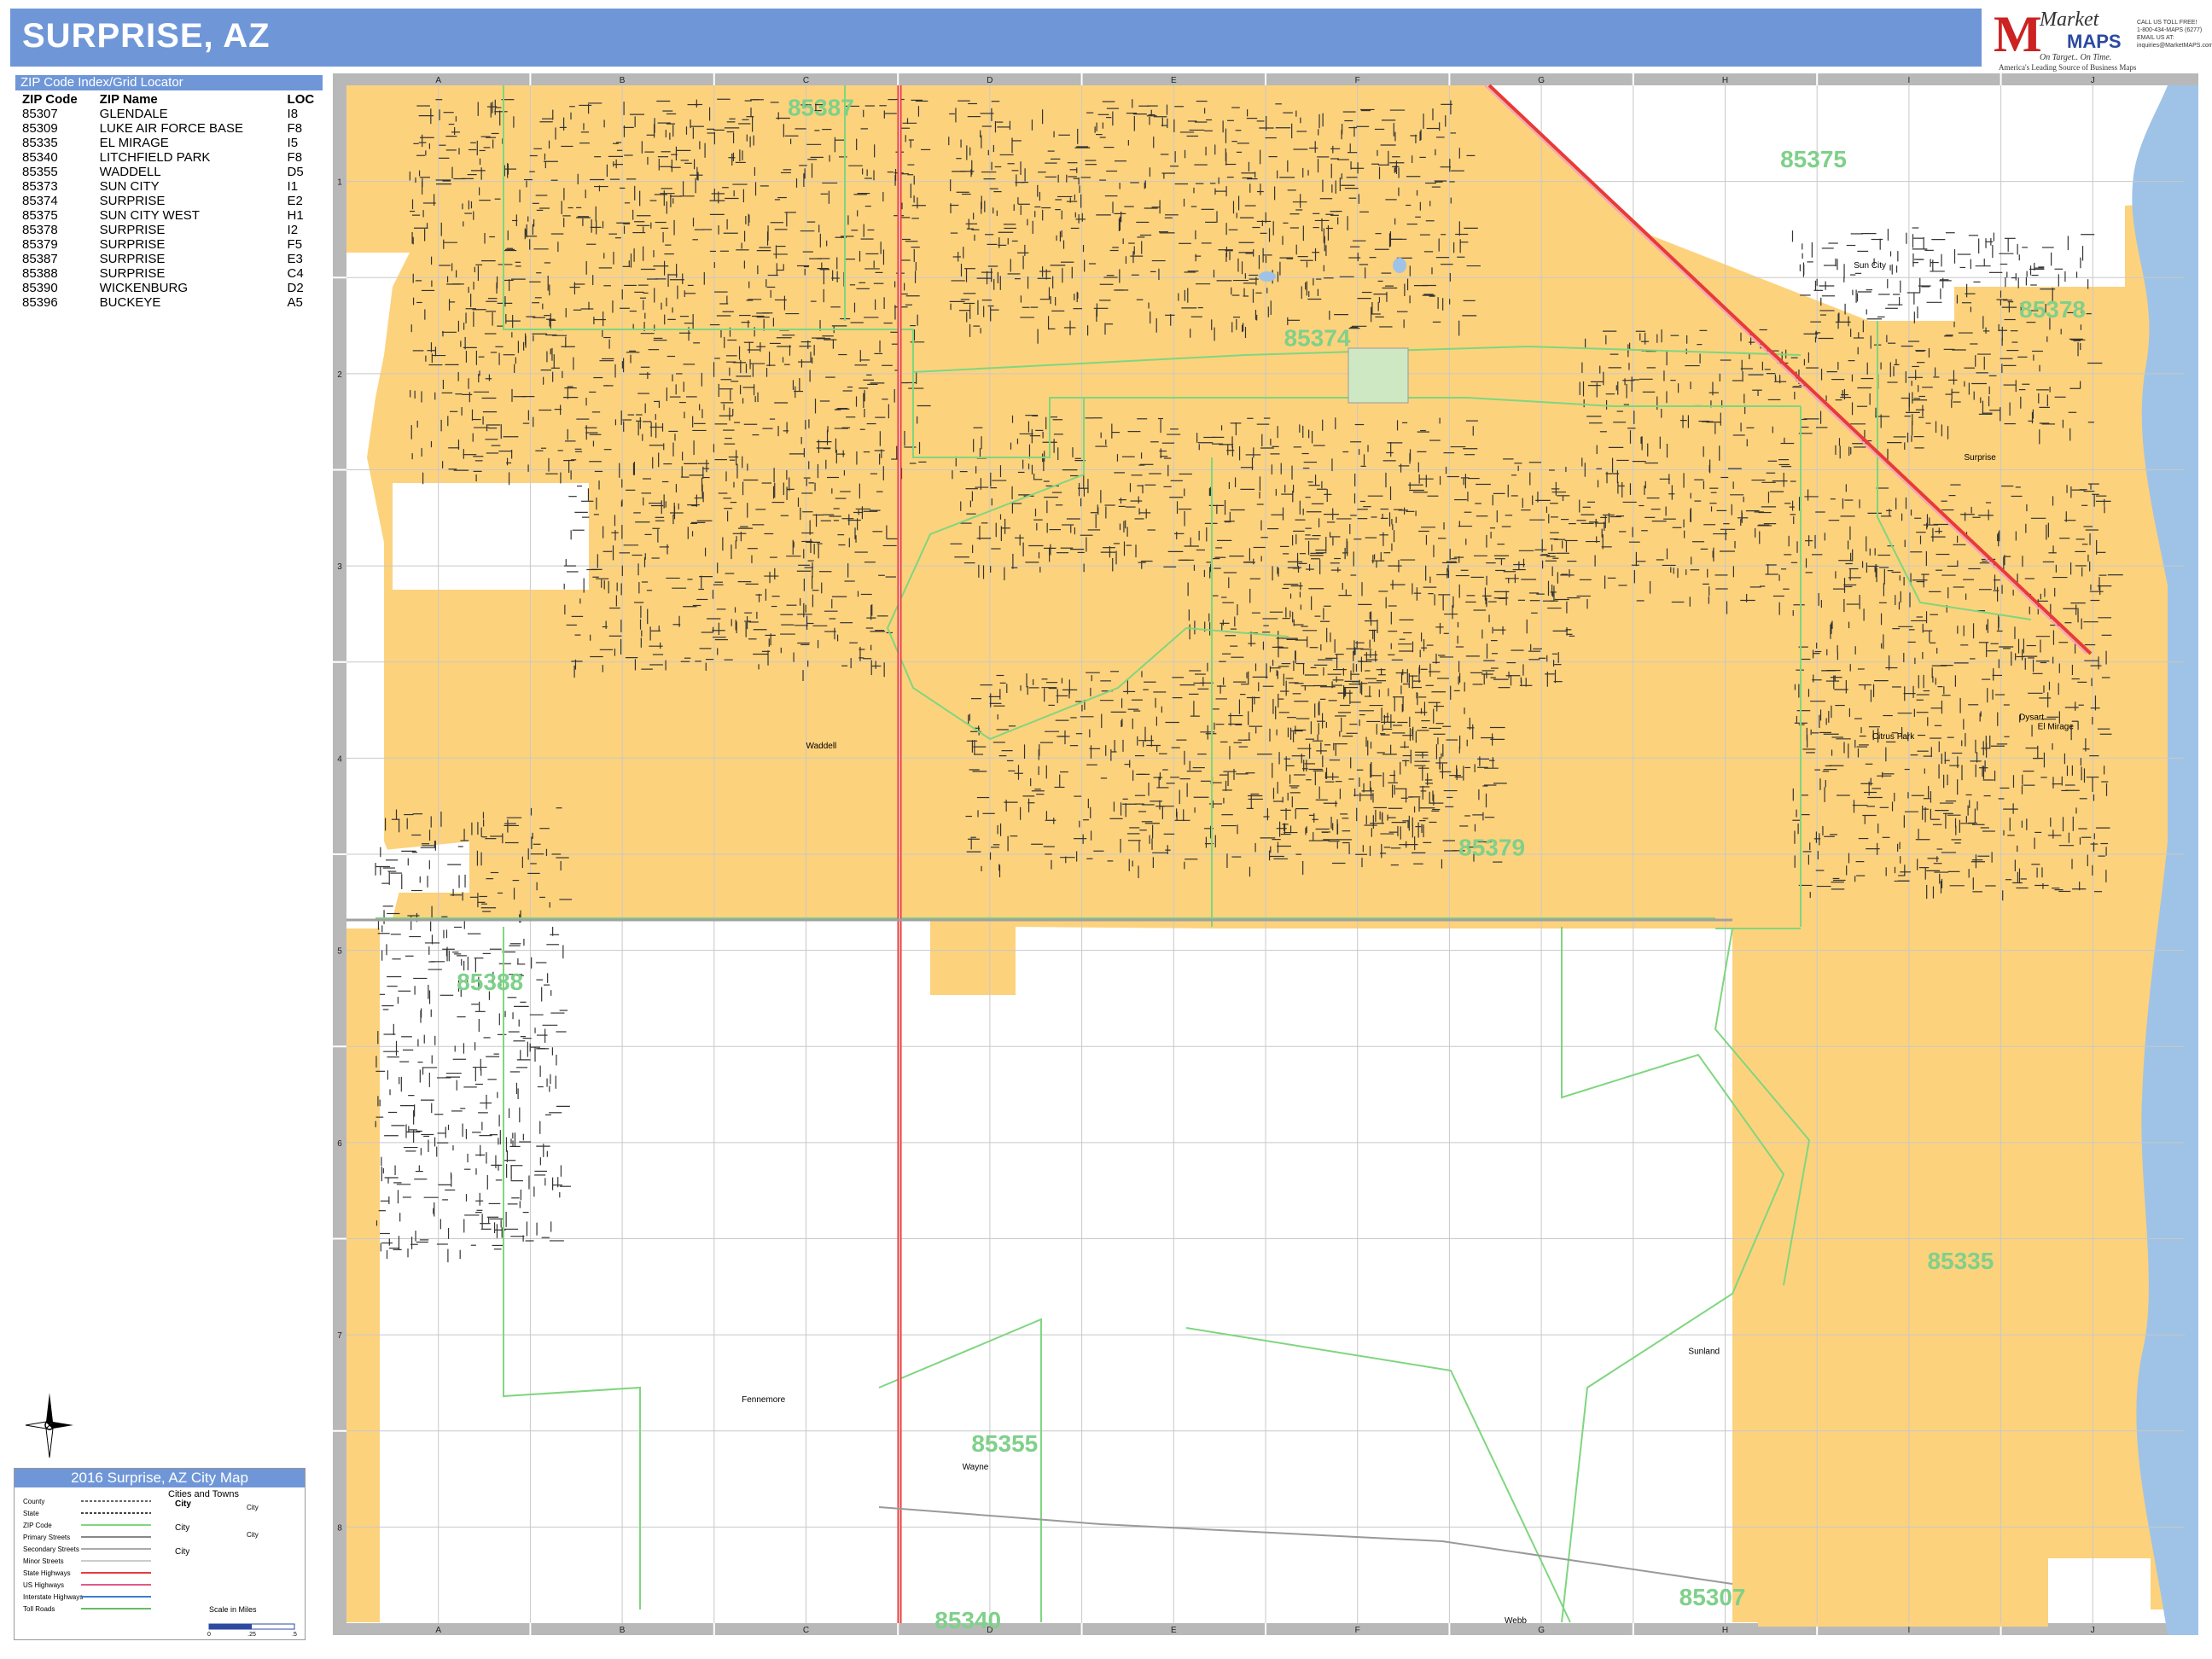 The height and width of the screenshot is (1659, 2212). I want to click on zip-name-cell: LUKE AIR FORCE BASE, so click(171, 128).